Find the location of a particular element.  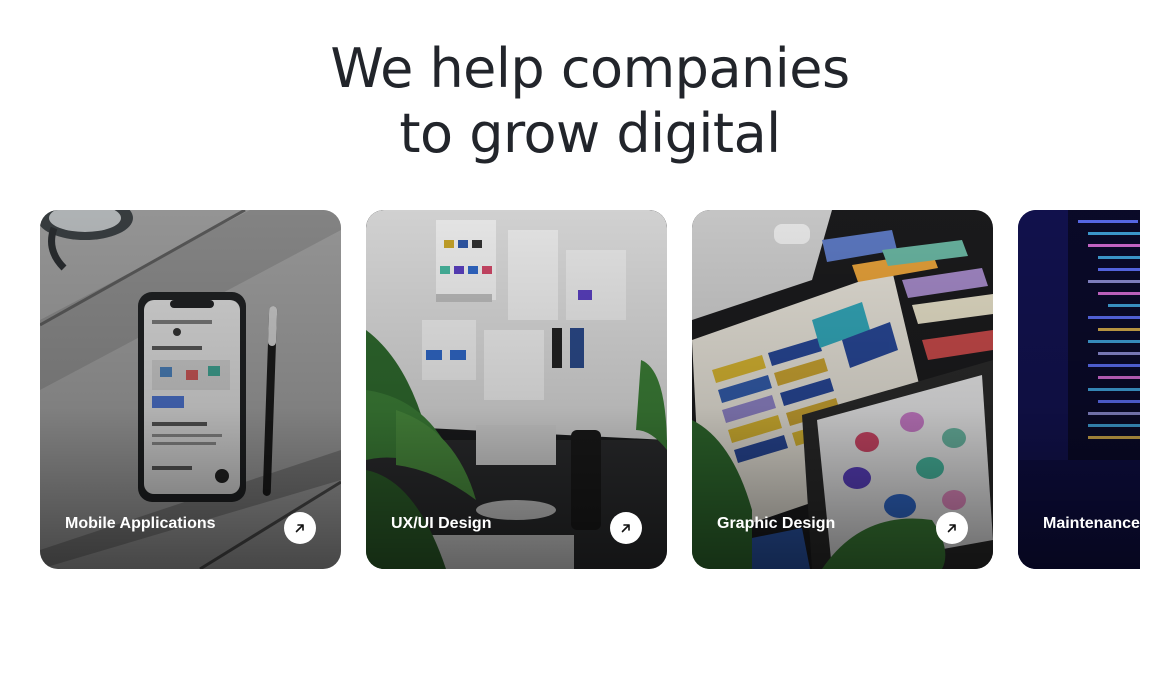

service-card-graphic-design: Graphic Design is located at coordinates (842, 389).